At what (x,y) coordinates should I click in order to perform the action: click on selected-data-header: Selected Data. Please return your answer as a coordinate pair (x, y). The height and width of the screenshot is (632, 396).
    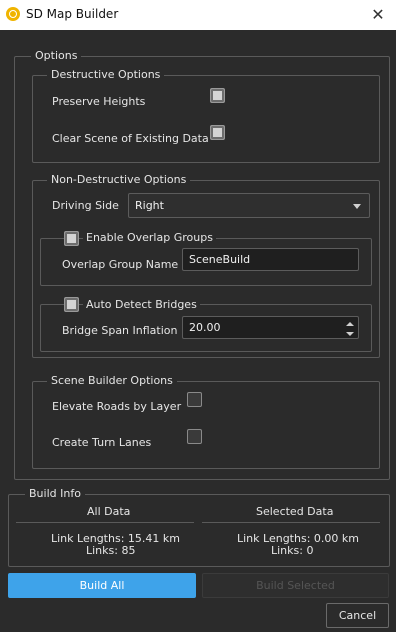
    Looking at the image, I should click on (295, 511).